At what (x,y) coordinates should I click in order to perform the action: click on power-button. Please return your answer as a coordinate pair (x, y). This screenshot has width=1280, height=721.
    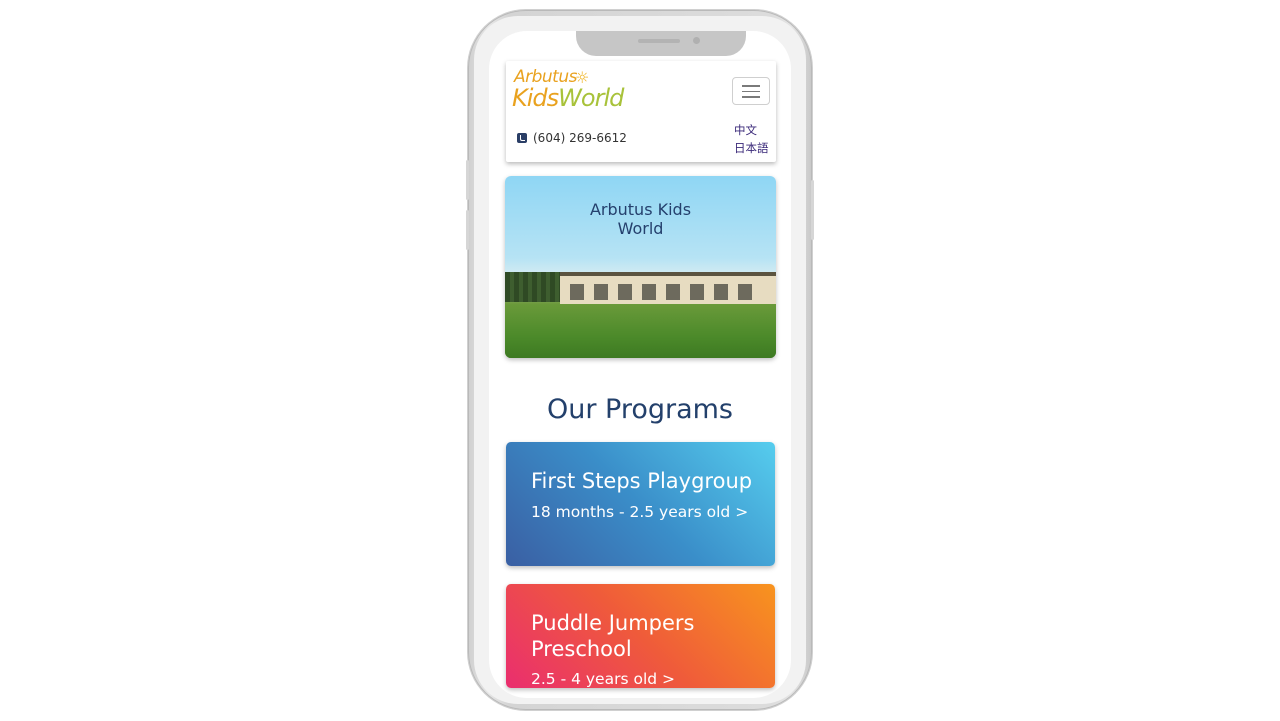
    Looking at the image, I should click on (812, 210).